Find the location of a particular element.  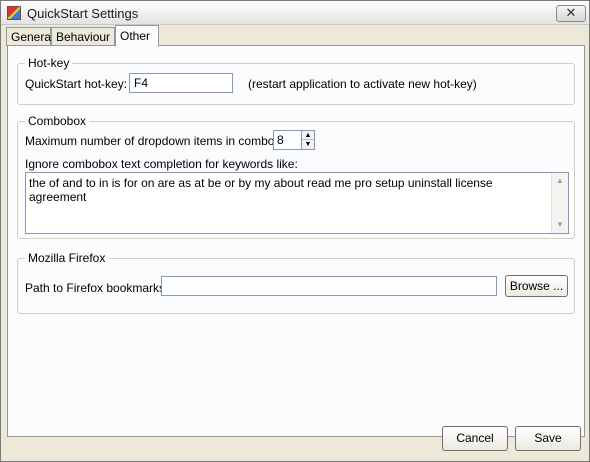

save-button: Save is located at coordinates (548, 438).